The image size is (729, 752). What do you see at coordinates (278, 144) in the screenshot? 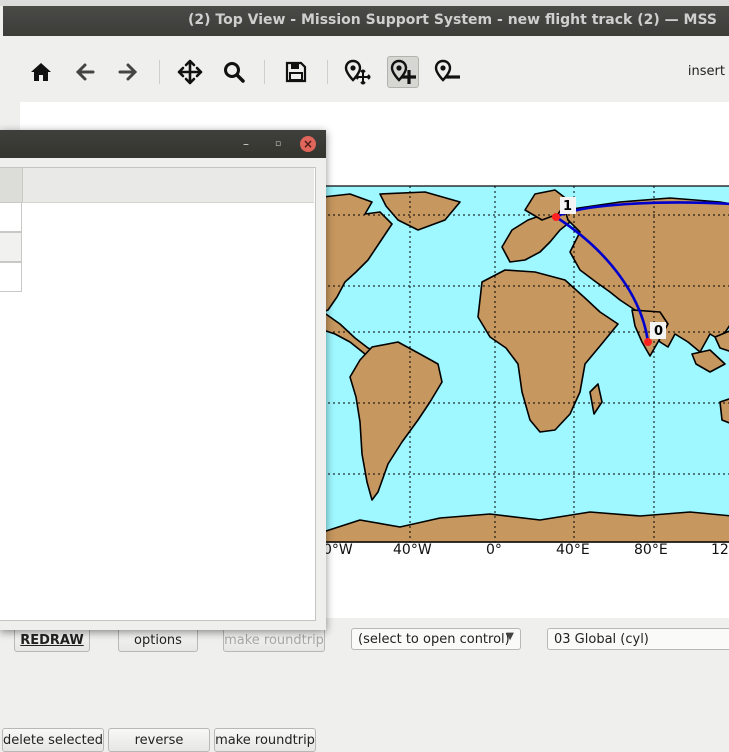
I see `restore-icon: ▫` at bounding box center [278, 144].